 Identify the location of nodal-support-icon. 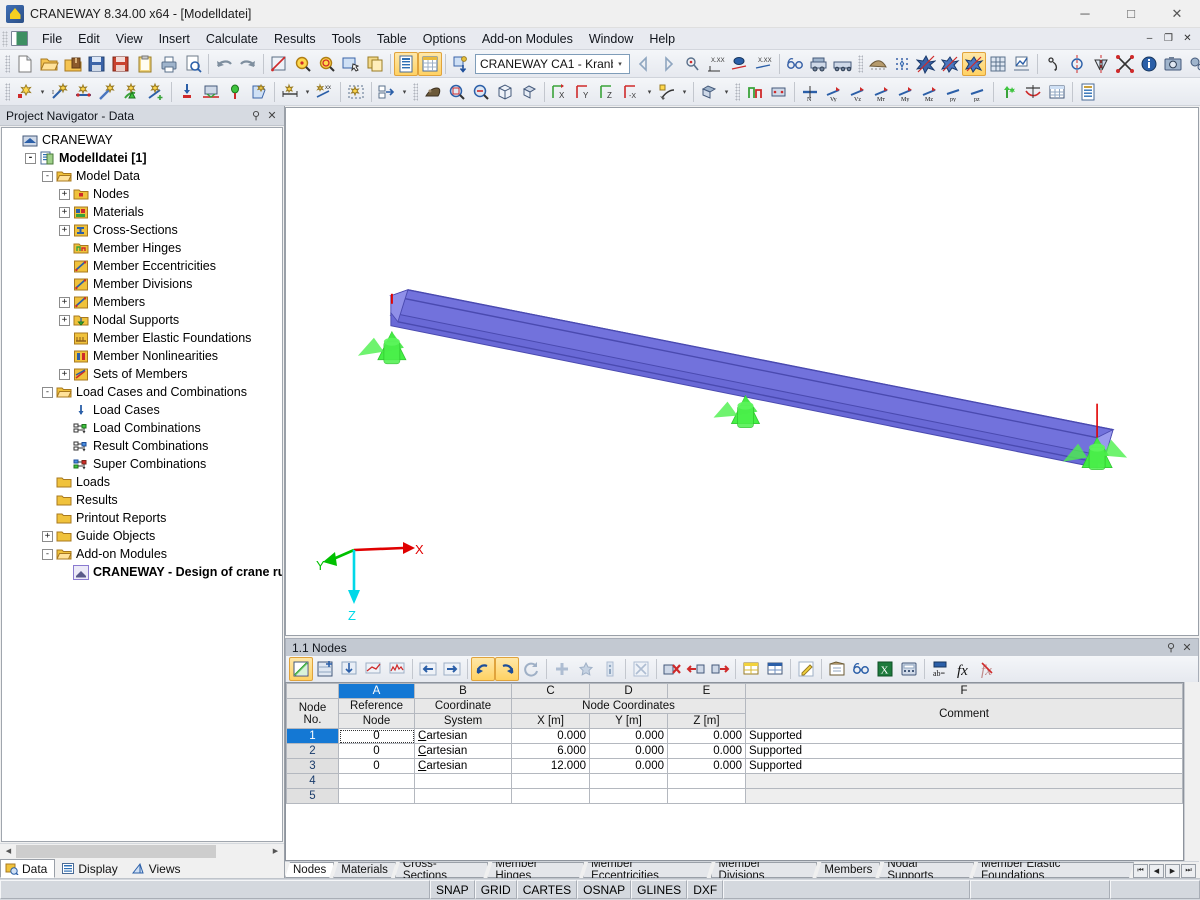
(187, 92).